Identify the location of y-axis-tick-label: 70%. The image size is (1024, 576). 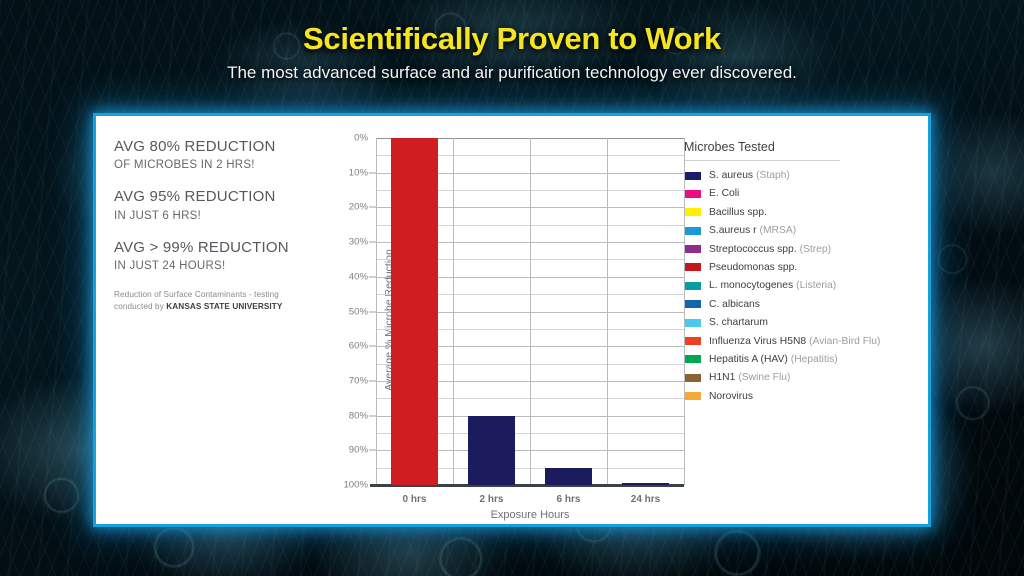
(358, 381).